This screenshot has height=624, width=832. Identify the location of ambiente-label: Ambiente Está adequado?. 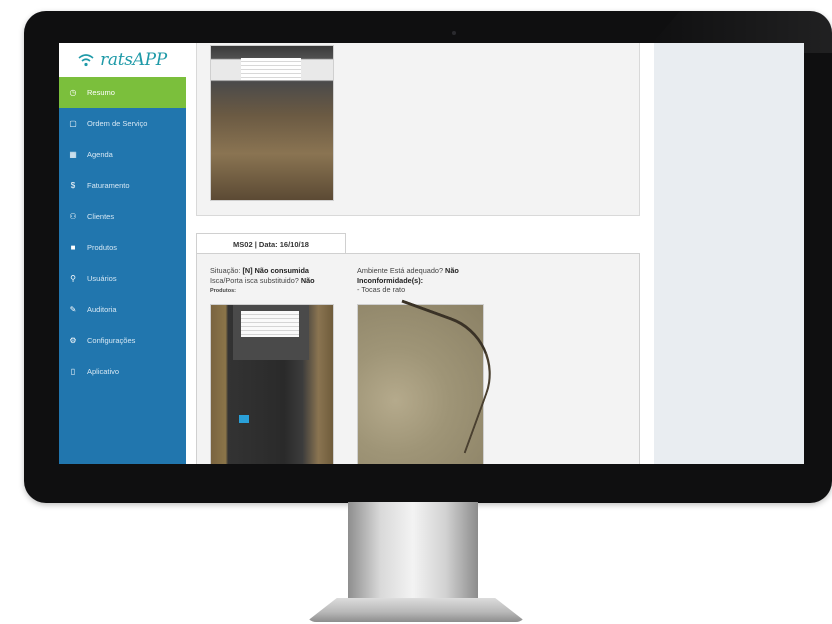
(400, 270).